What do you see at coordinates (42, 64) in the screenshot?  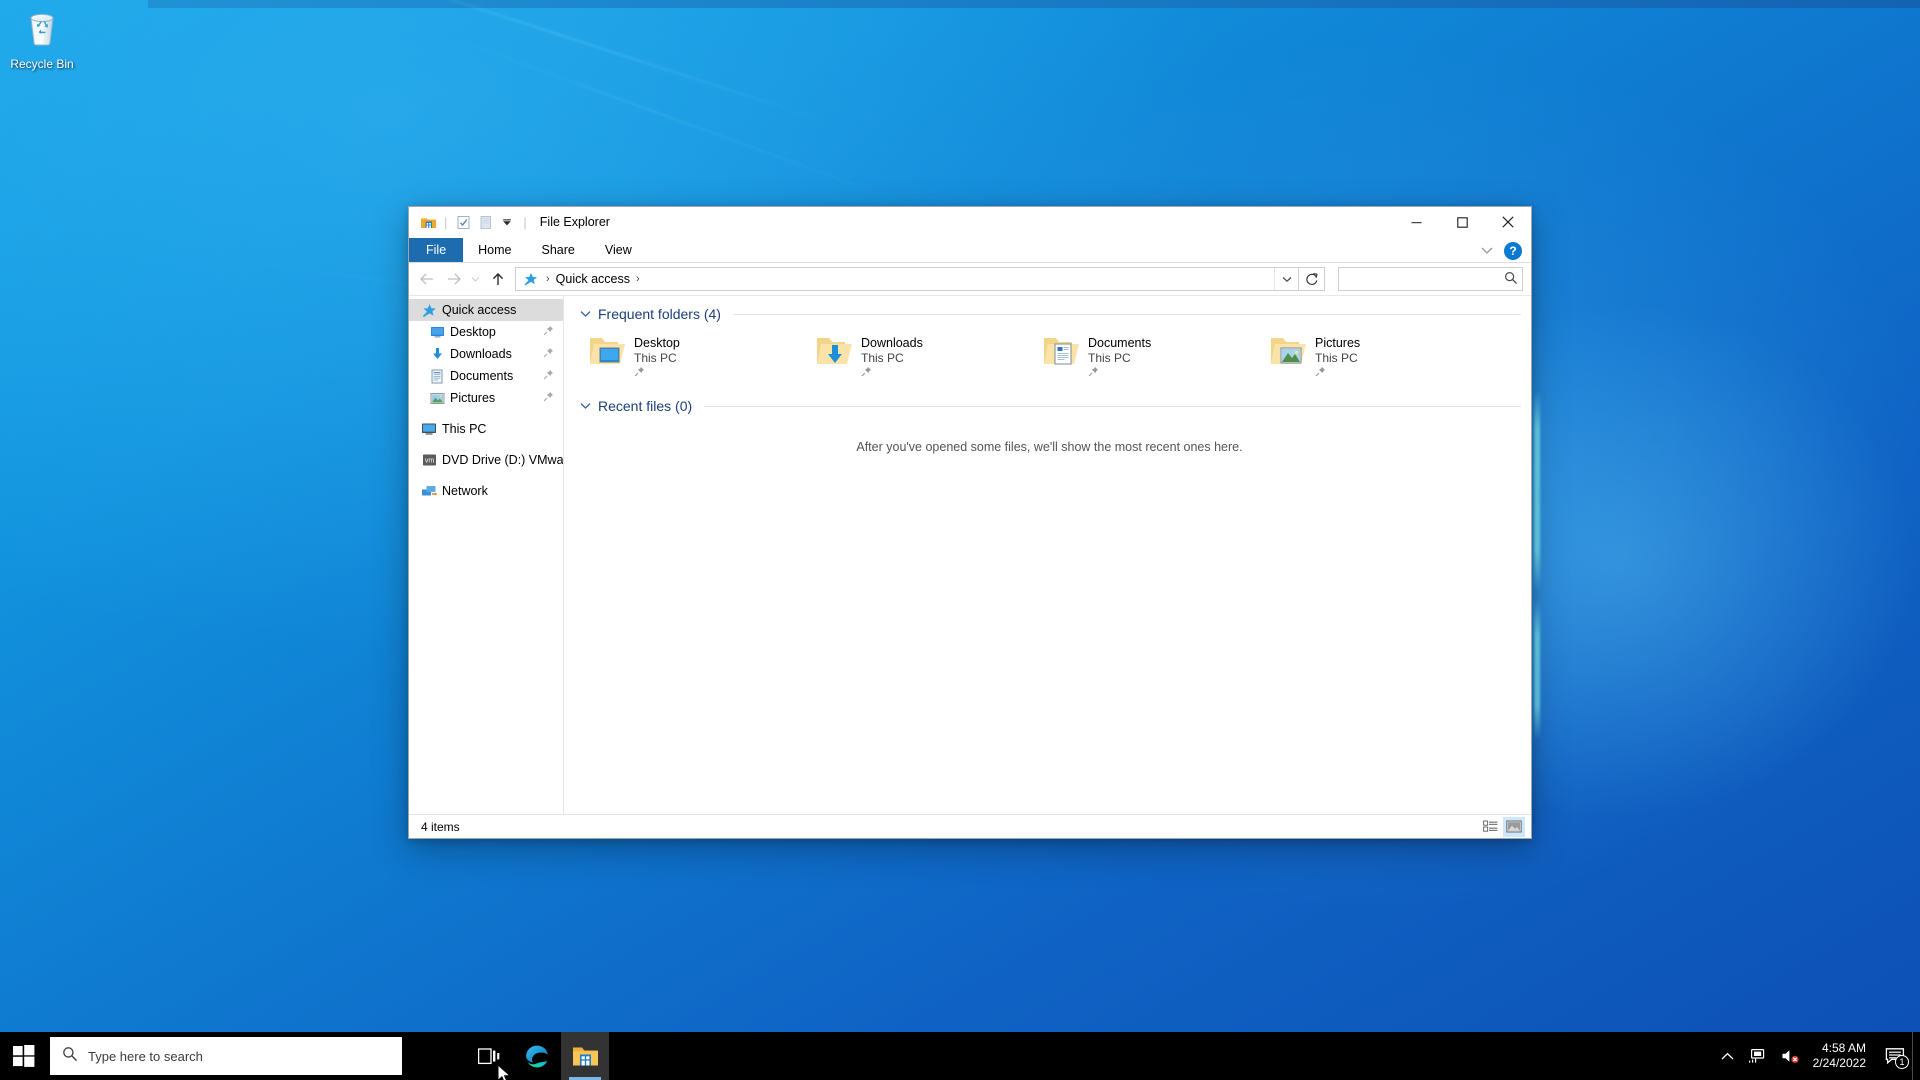 I see `desktop-icon-label: Recycle Bin` at bounding box center [42, 64].